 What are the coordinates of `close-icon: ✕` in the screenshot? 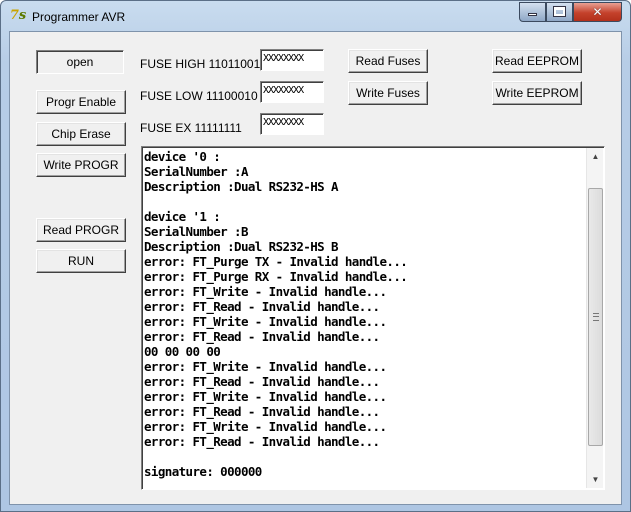 It's located at (597, 12).